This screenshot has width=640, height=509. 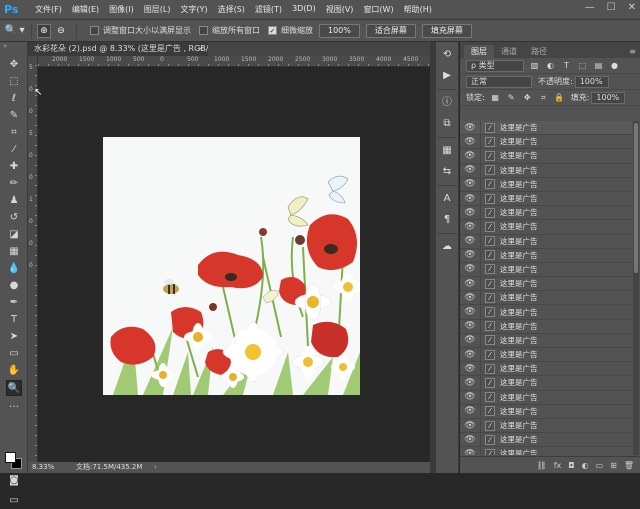 What do you see at coordinates (558, 465) in the screenshot?
I see `layer-style-icon: fx` at bounding box center [558, 465].